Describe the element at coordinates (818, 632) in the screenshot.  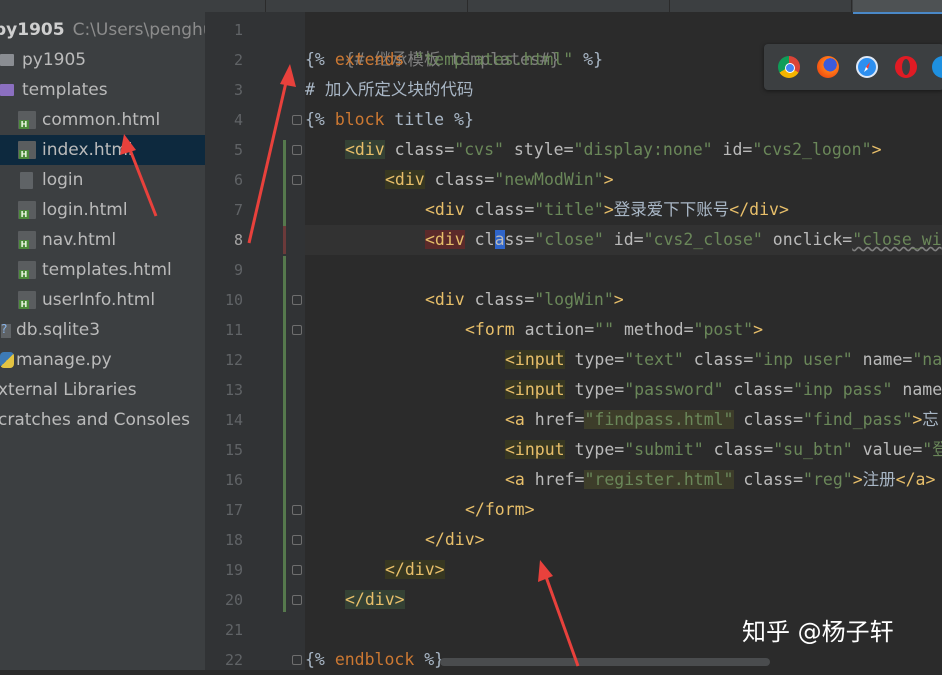
I see `zhihu-watermark: 知乎 @杨子轩` at that location.